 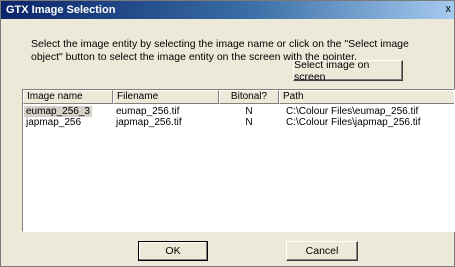 I want to click on cell-path: C:\Colour Files\eumap_256.tif, so click(x=352, y=111).